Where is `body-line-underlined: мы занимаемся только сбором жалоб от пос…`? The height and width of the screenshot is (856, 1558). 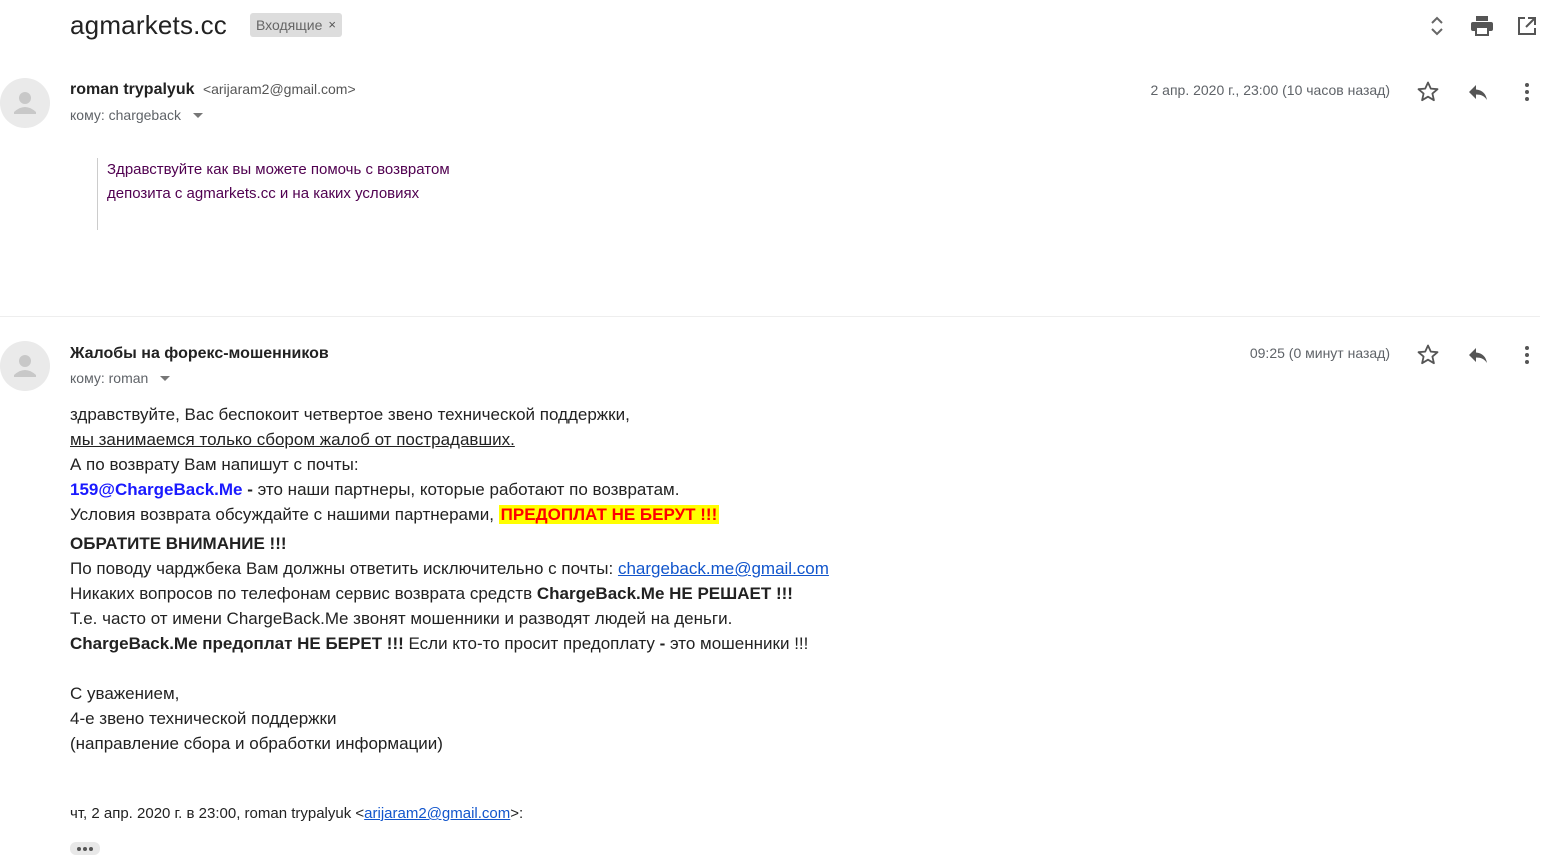
body-line-underlined: мы занимаемся только сбором жалоб от пос… is located at coordinates (292, 439).